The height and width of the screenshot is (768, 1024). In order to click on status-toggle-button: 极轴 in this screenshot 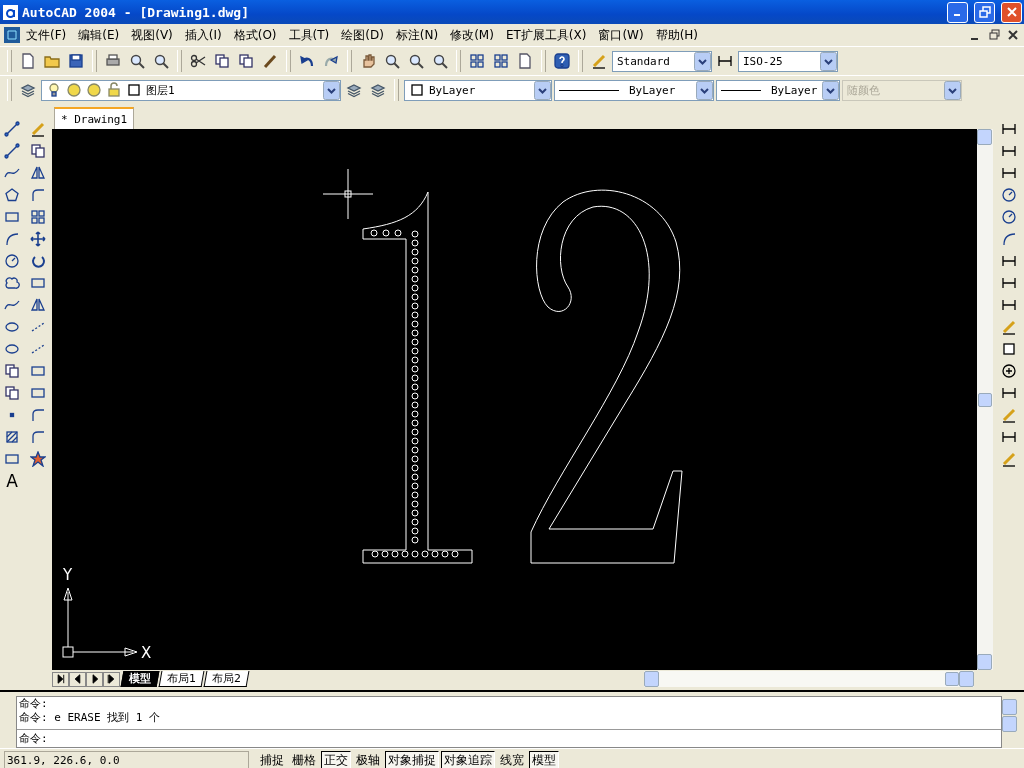, I will do `click(368, 759)`.